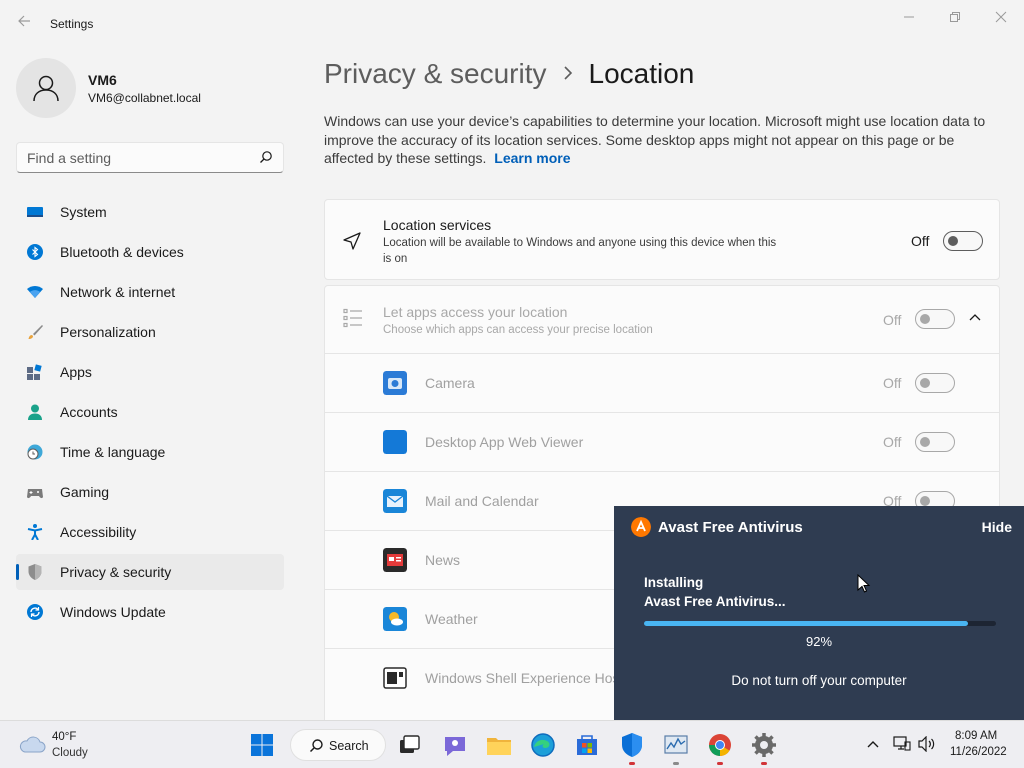  What do you see at coordinates (122, 252) in the screenshot?
I see `sidebar-item-label: Bluetooth & devices` at bounding box center [122, 252].